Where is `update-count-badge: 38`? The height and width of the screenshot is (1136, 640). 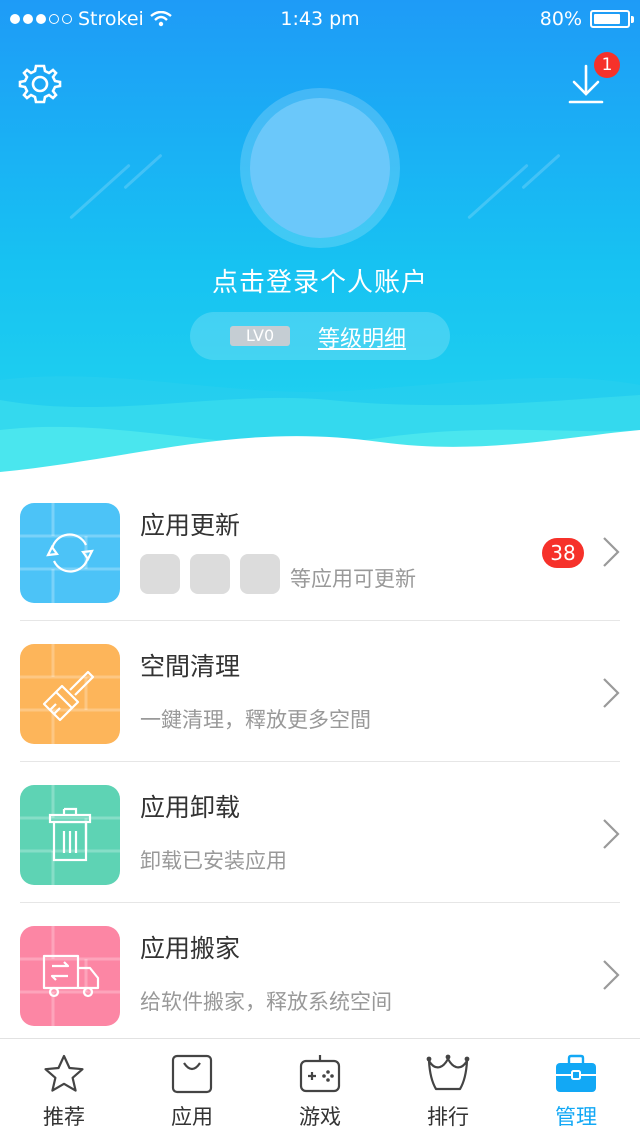 update-count-badge: 38 is located at coordinates (563, 553).